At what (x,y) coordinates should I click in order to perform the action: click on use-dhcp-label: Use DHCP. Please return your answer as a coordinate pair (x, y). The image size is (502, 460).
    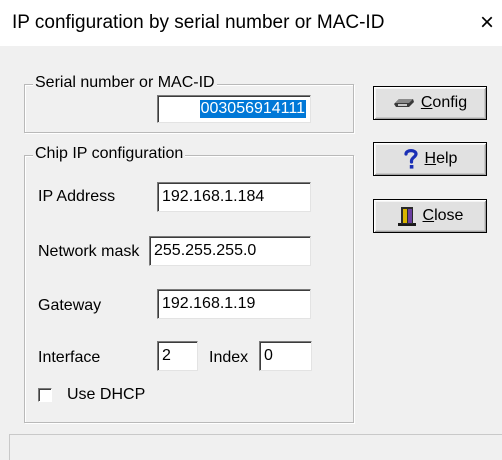
    Looking at the image, I should click on (106, 394).